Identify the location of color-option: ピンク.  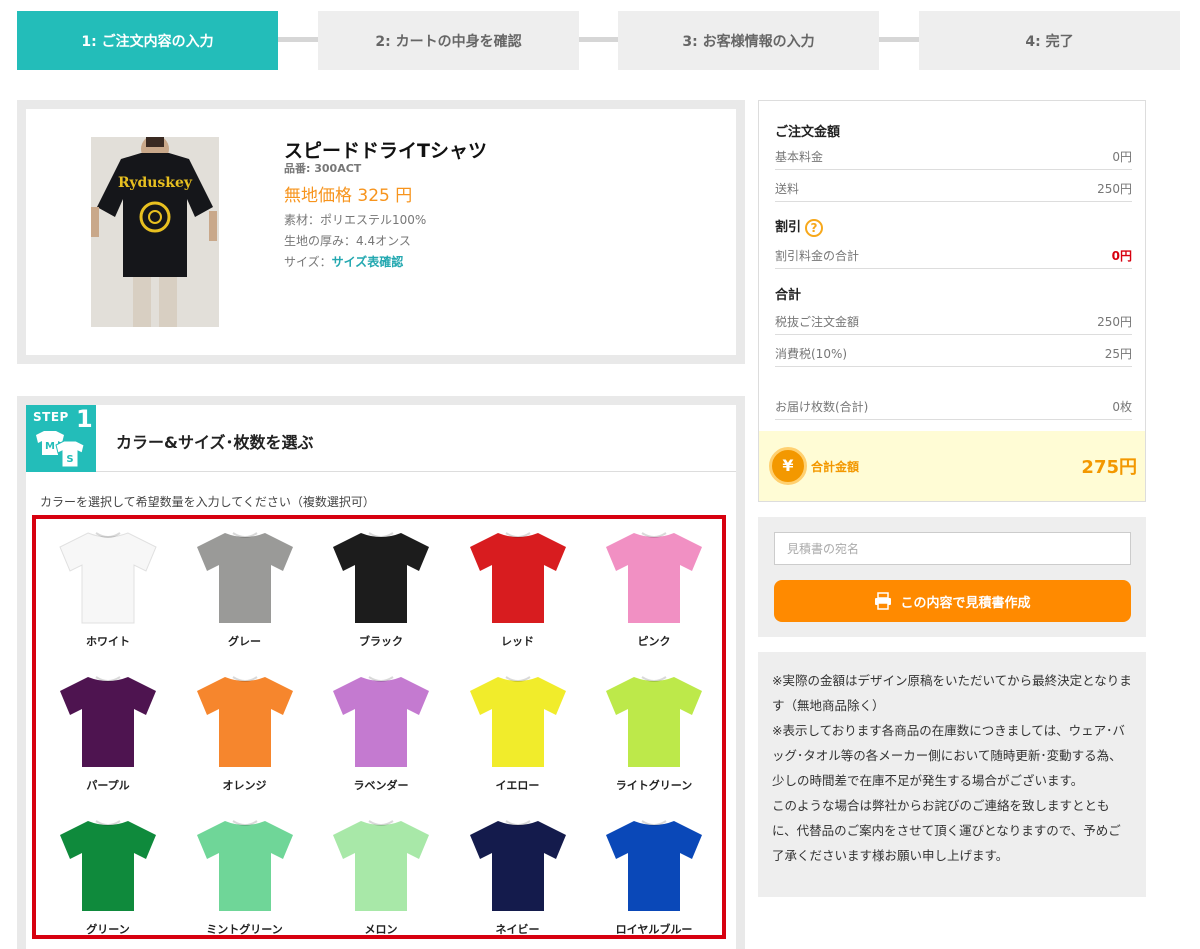
(654, 597).